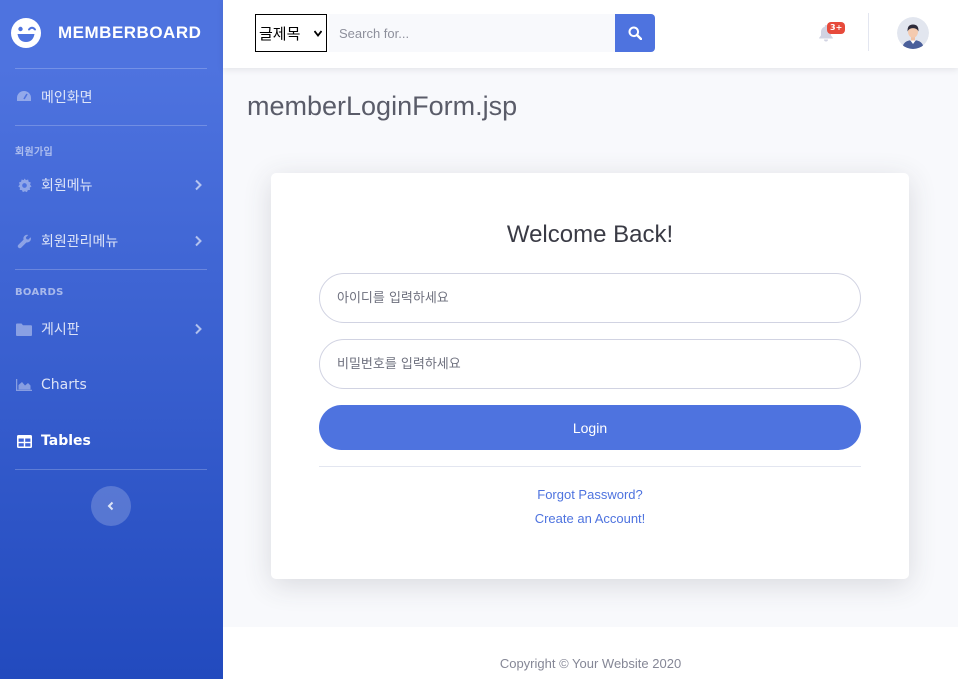  I want to click on footer: Copyright © Your Website 2020, so click(590, 653).